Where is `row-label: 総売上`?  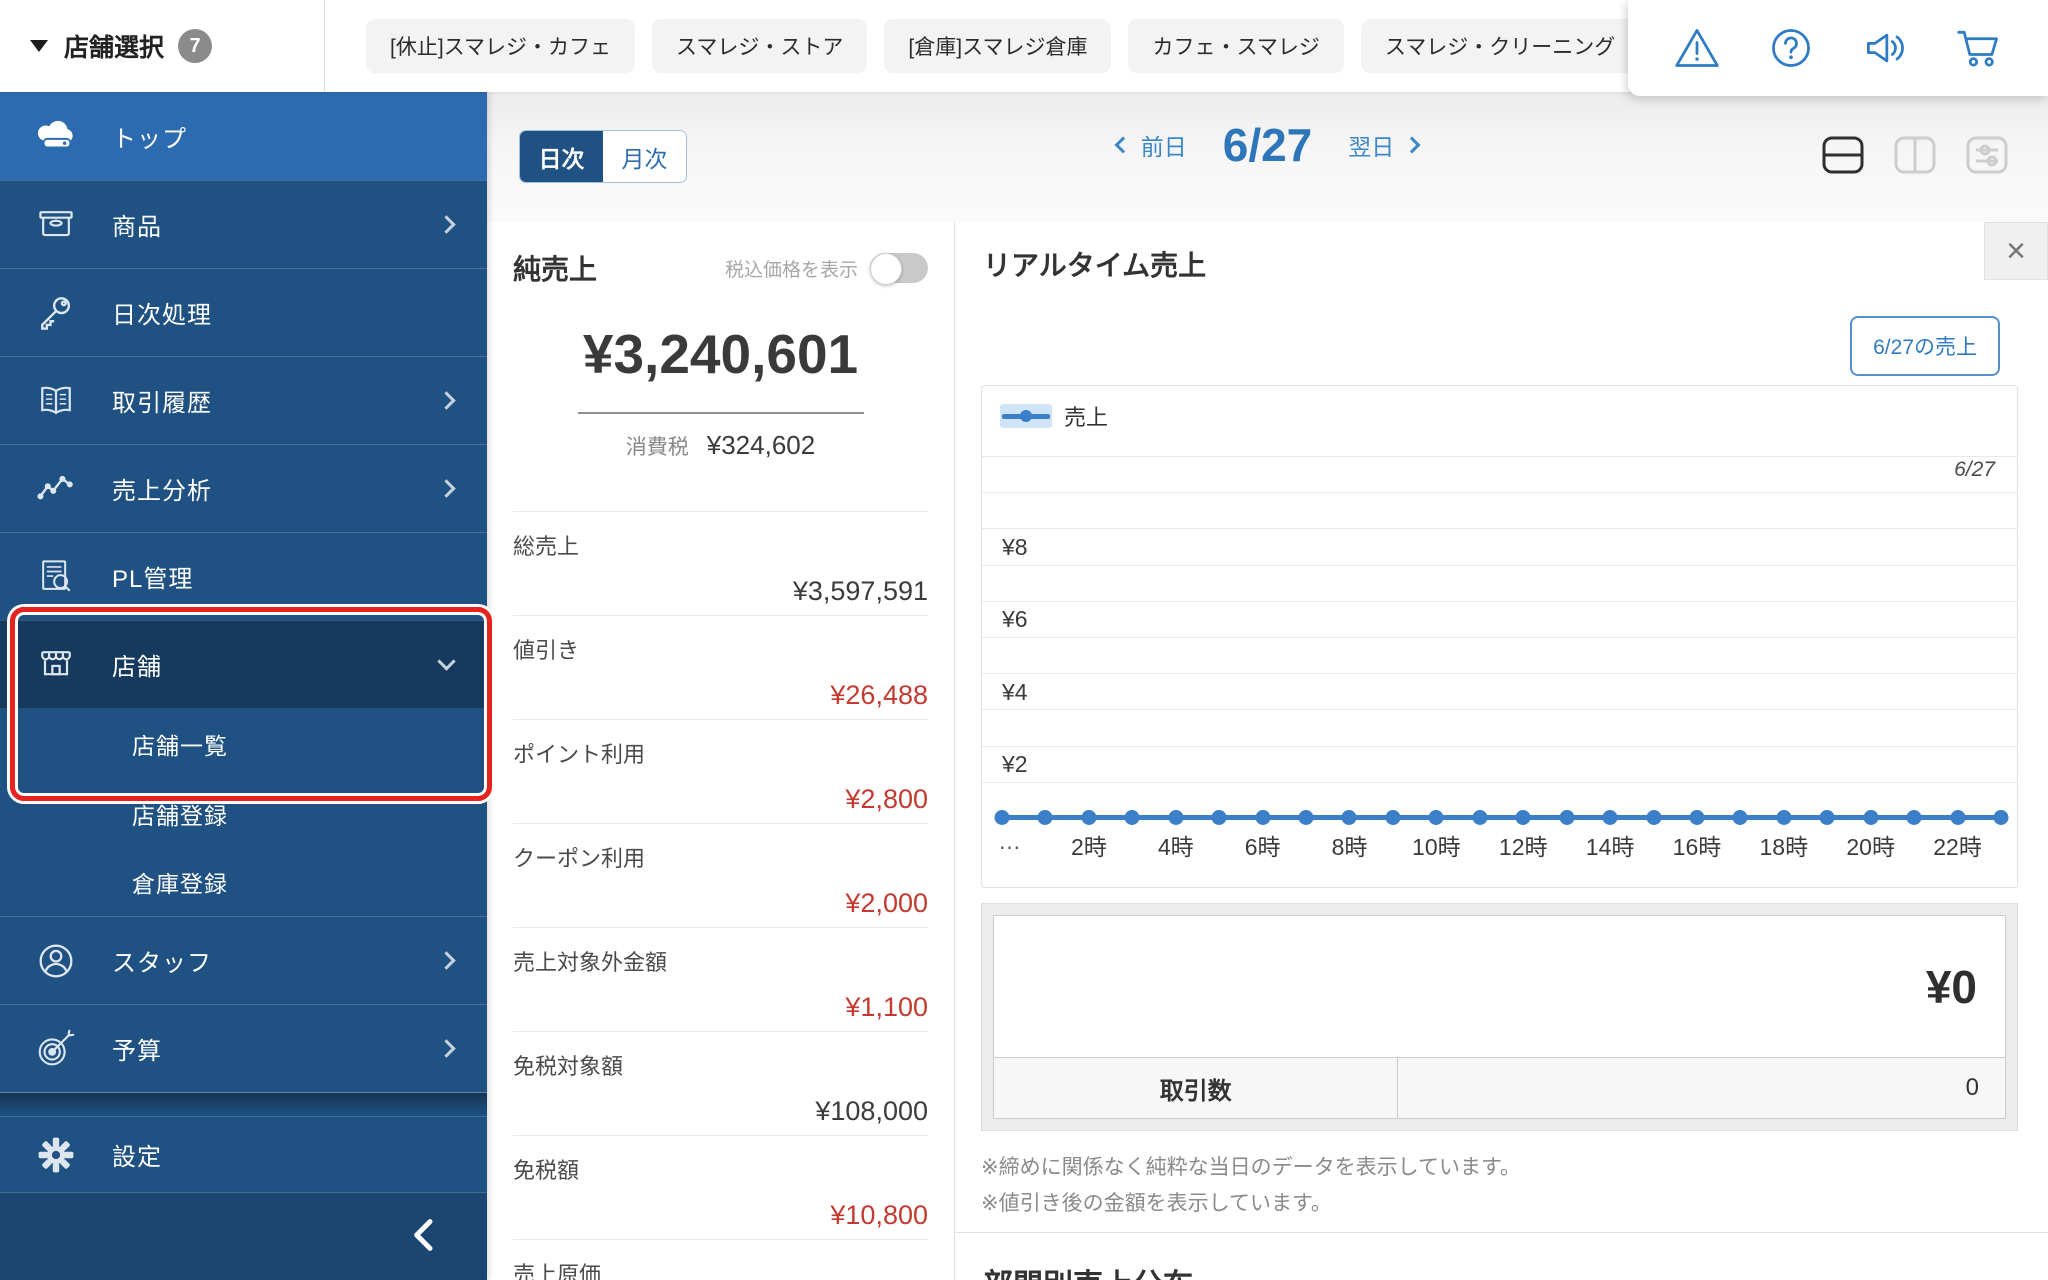 row-label: 総売上 is located at coordinates (546, 546).